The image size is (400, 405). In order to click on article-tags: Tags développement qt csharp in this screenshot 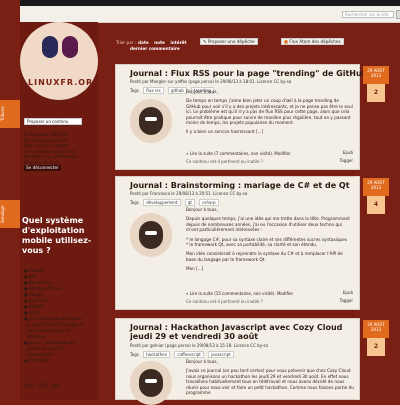, I will do `click(174, 202)`.